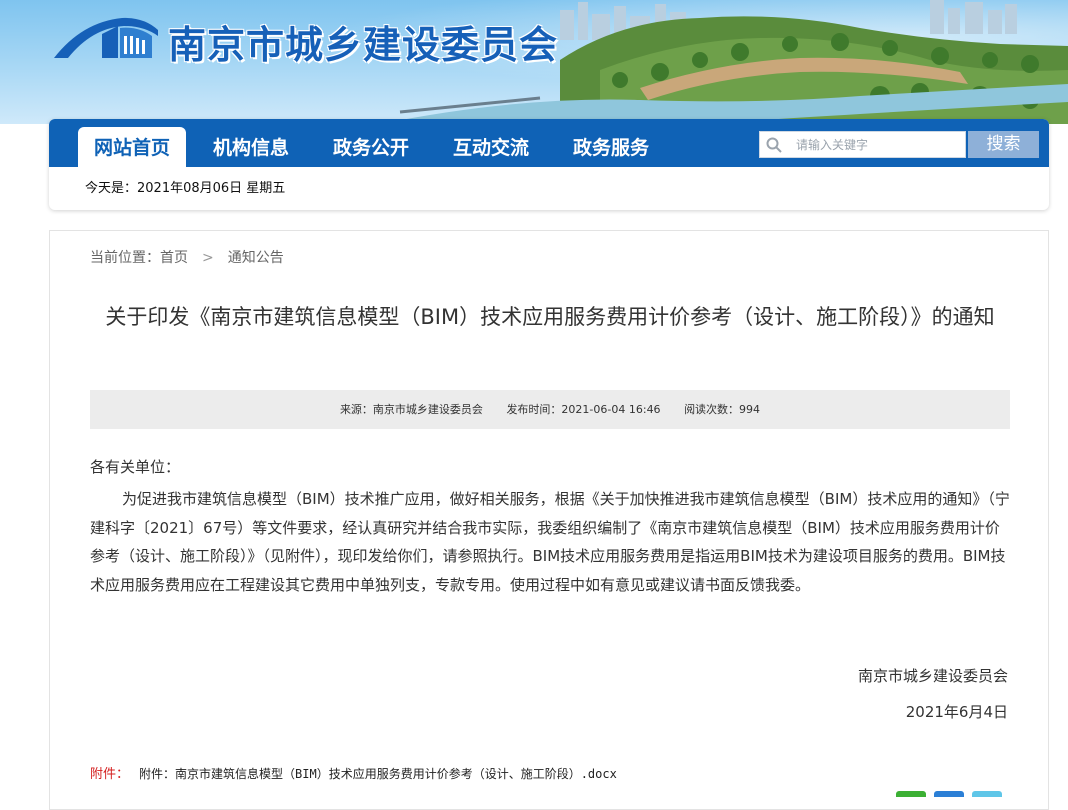  I want to click on breadcrumb: 当前位置：首页 > 通知公告, so click(187, 257).